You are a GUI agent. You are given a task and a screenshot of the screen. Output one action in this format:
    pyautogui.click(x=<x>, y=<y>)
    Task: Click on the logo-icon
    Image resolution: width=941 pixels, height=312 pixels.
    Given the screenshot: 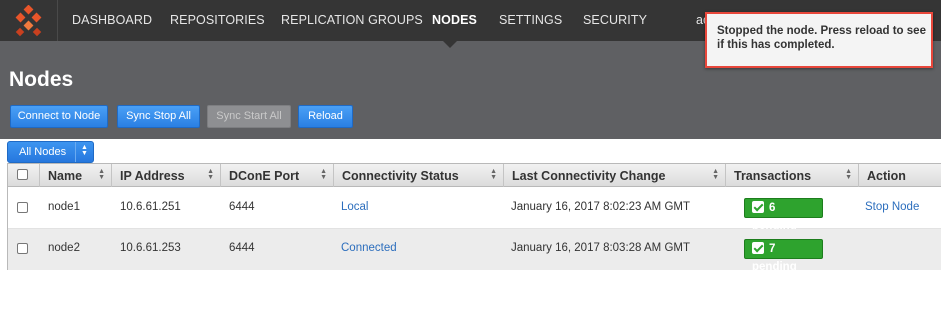 What is the action you would take?
    pyautogui.click(x=28, y=21)
    